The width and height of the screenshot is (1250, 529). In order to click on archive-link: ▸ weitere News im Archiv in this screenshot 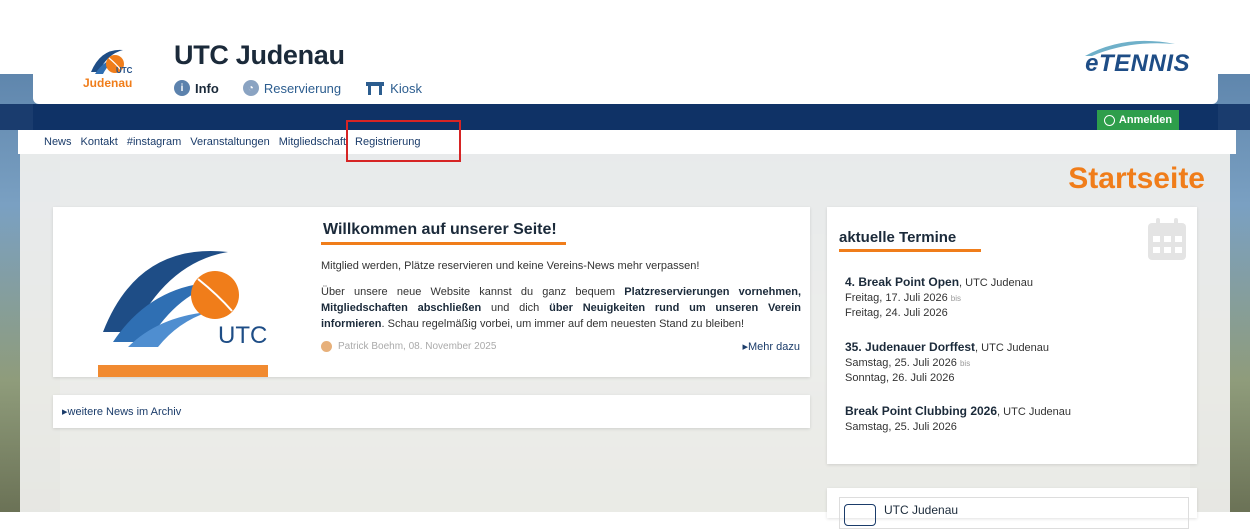, I will do `click(431, 411)`.